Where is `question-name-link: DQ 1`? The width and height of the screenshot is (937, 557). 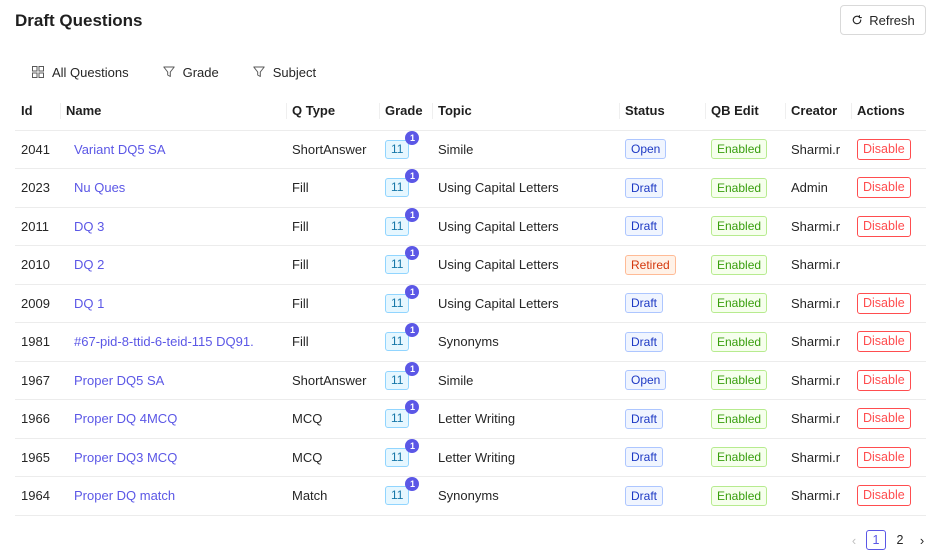 question-name-link: DQ 1 is located at coordinates (173, 303).